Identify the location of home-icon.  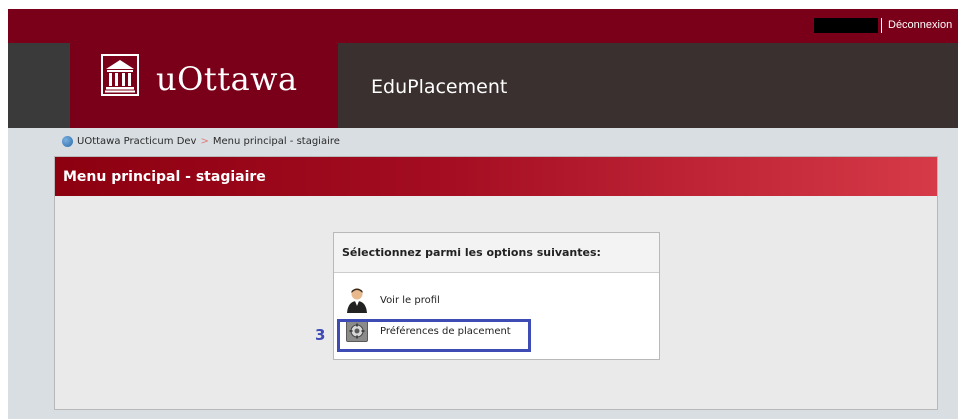
(67, 141).